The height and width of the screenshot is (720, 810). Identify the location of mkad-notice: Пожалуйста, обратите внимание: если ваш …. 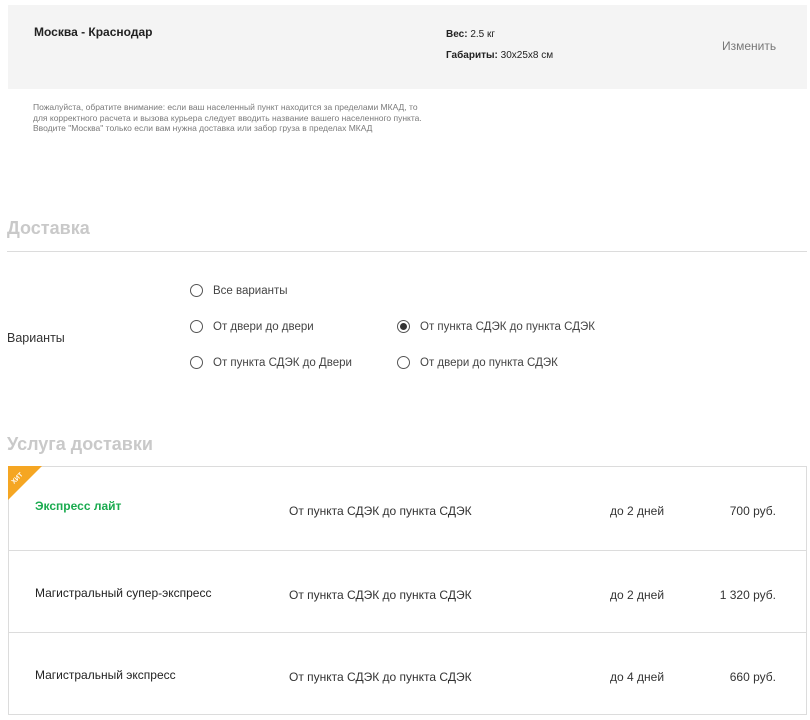
(227, 117).